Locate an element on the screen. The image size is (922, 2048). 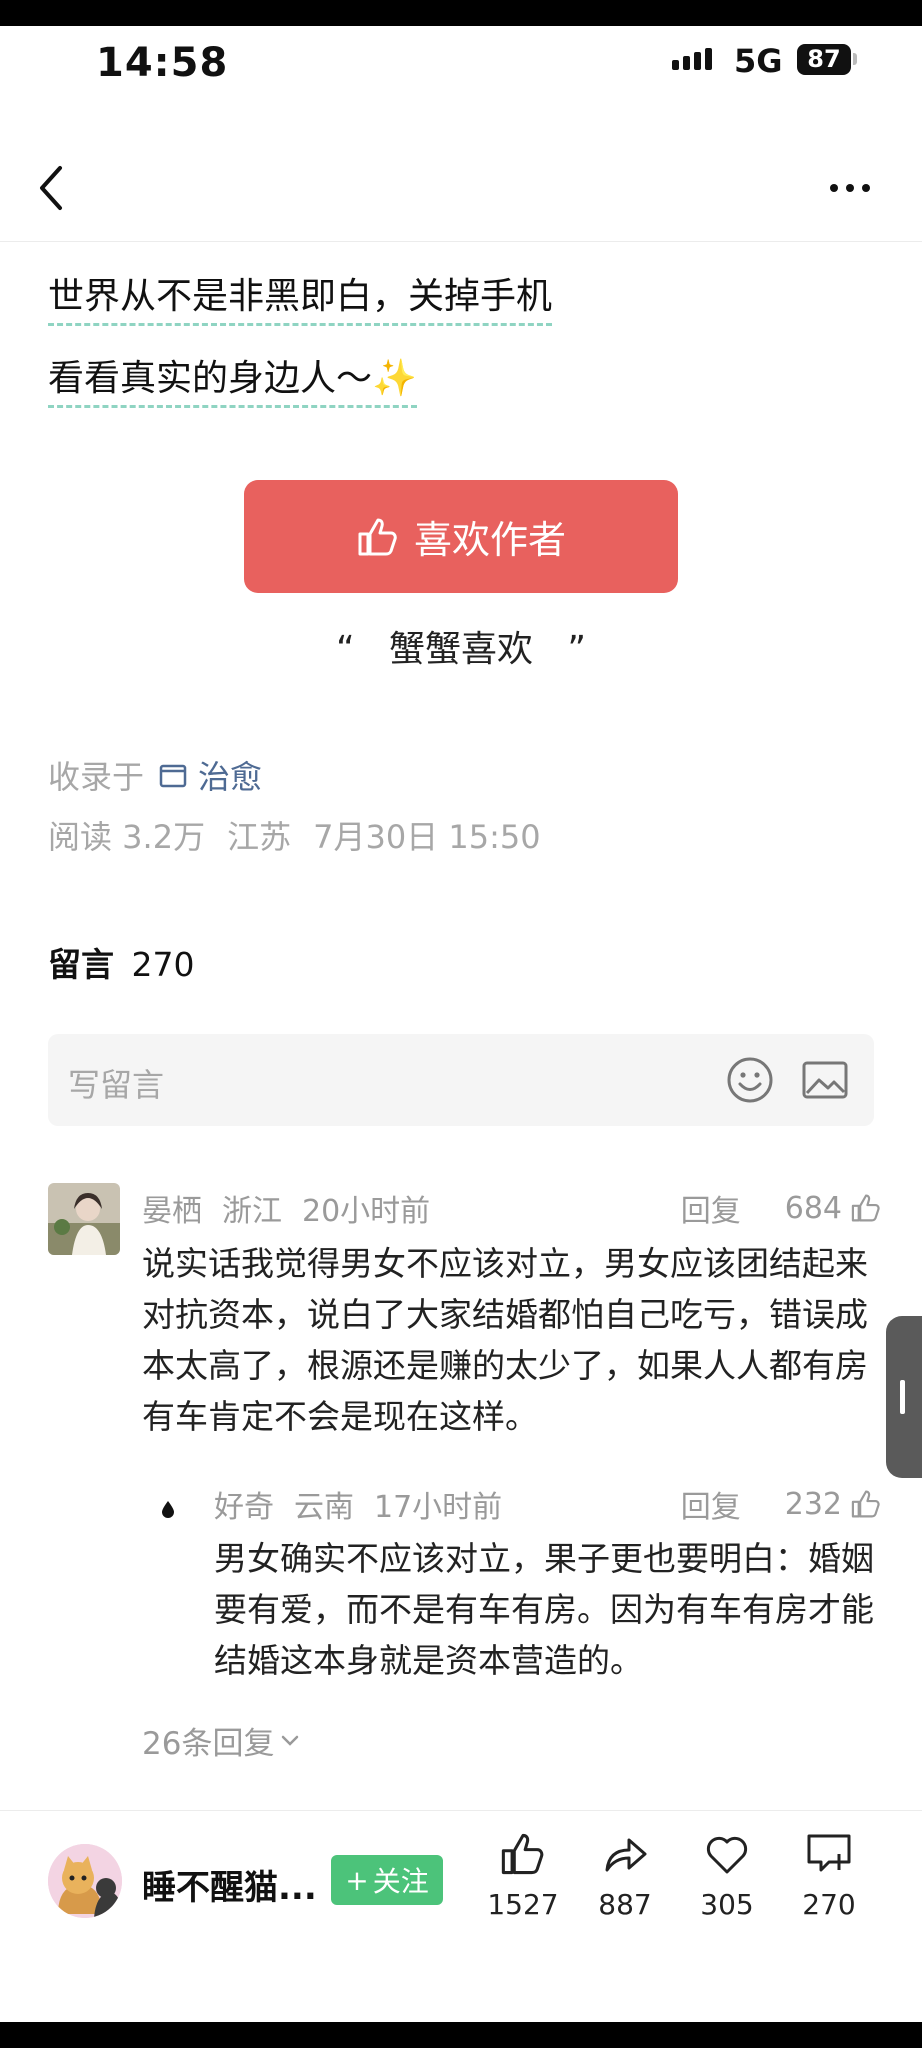
comment-like-count: 684 is located at coordinates (813, 1208).